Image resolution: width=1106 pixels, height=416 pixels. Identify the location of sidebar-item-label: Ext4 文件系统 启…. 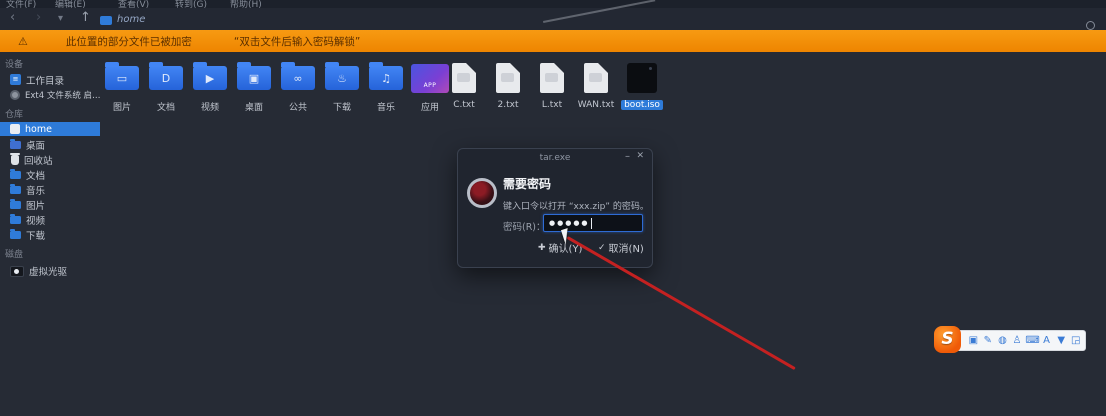
(62, 95).